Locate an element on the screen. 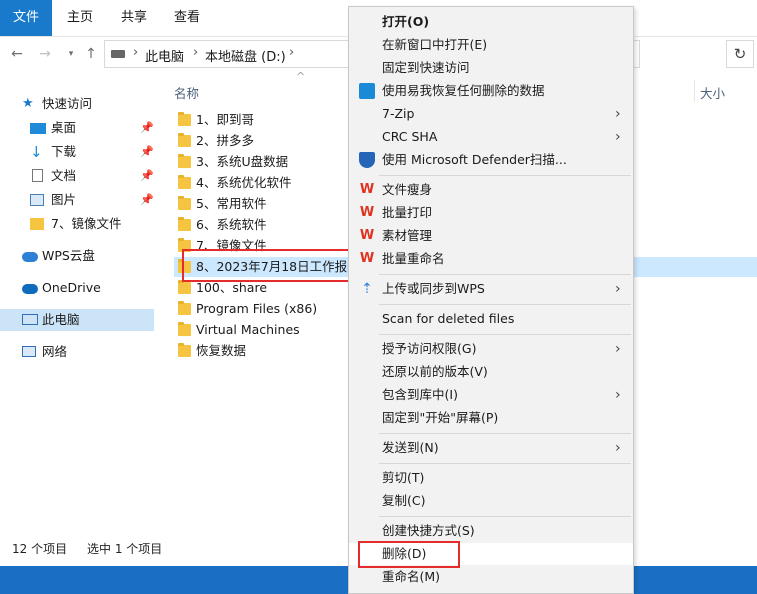  upload-cloud-icon: ⇡ is located at coordinates (367, 289).